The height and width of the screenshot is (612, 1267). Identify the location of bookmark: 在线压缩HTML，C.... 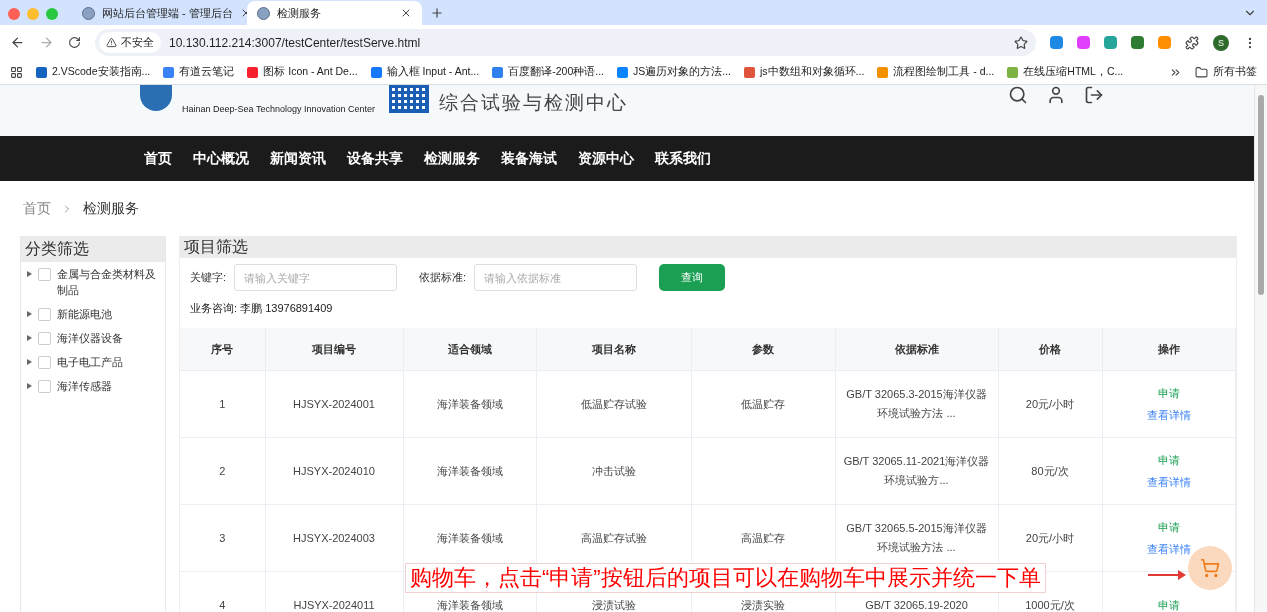
(1065, 72).